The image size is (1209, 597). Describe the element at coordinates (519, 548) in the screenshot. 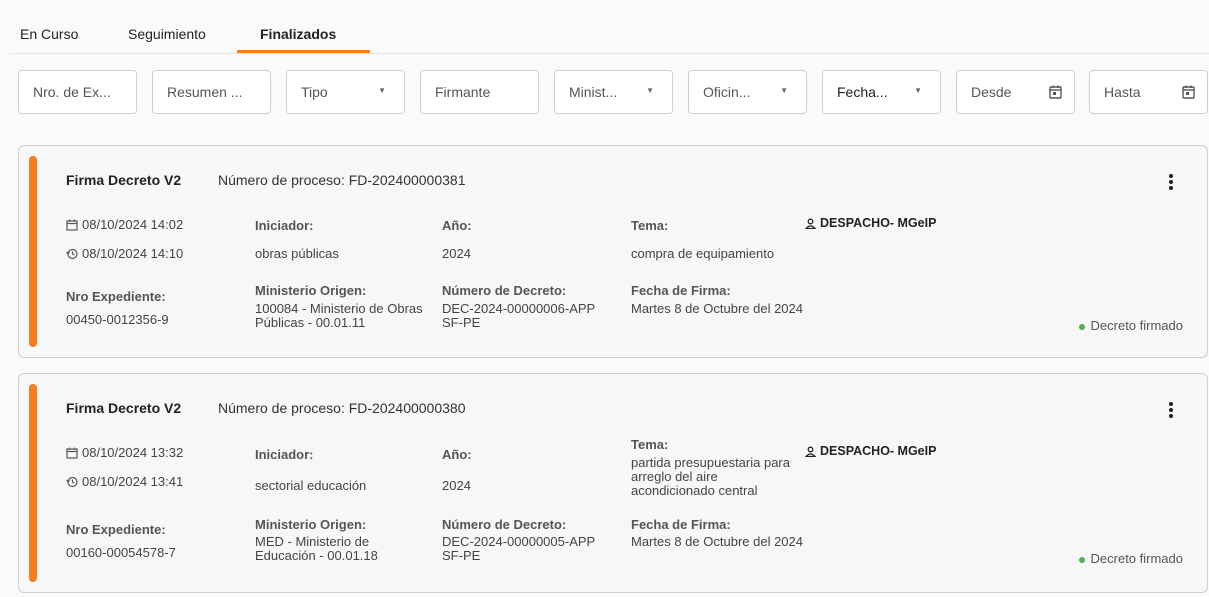

I see `numero-decreto-value: DEC-2024-00000005-APPSF-PE` at that location.